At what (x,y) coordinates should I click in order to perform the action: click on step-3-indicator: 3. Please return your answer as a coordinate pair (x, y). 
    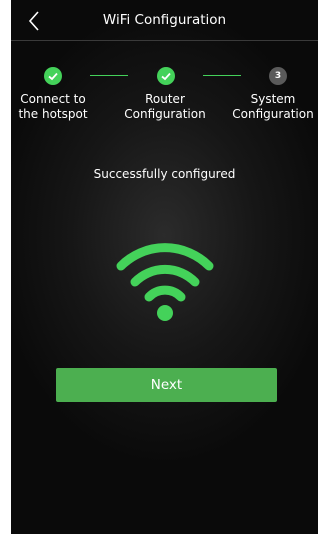
    Looking at the image, I should click on (278, 76).